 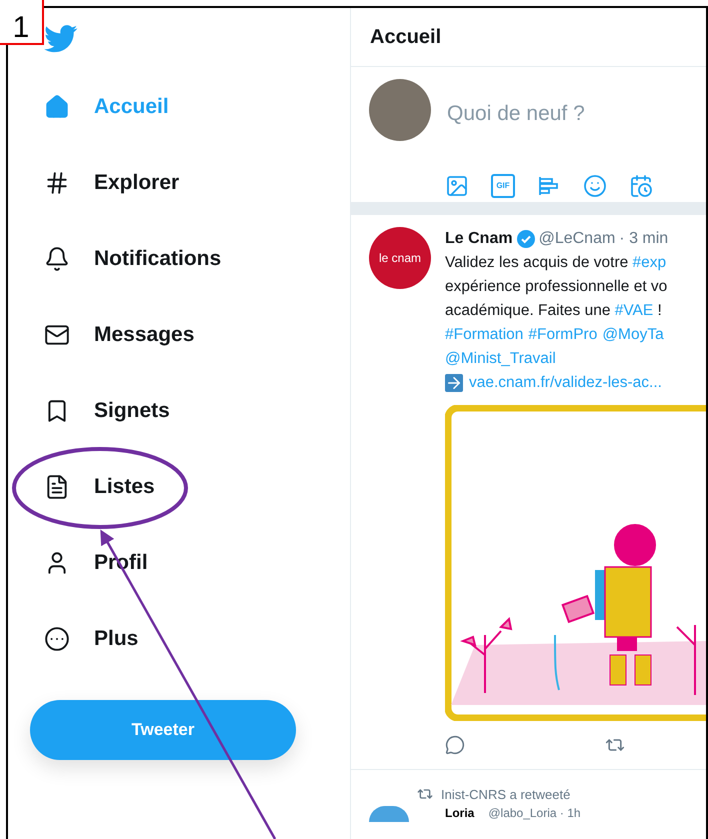 I want to click on account-logo: le cnam, so click(x=400, y=258).